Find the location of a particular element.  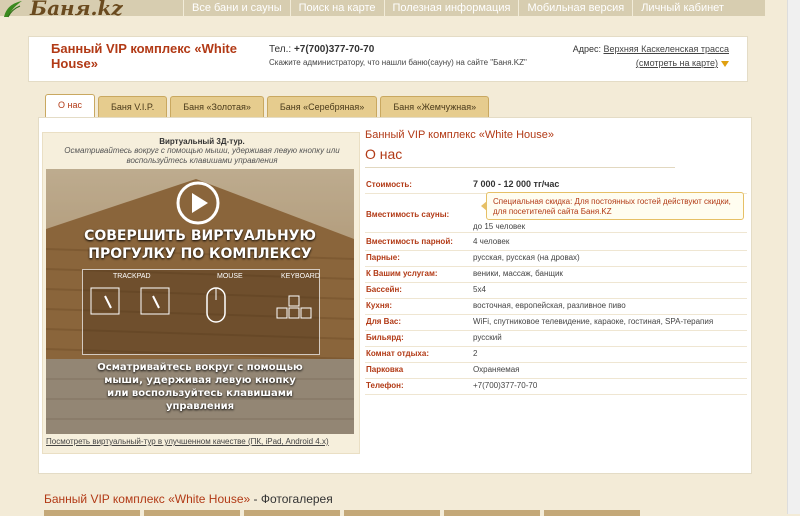

phone-label: Тел.: is located at coordinates (280, 49).